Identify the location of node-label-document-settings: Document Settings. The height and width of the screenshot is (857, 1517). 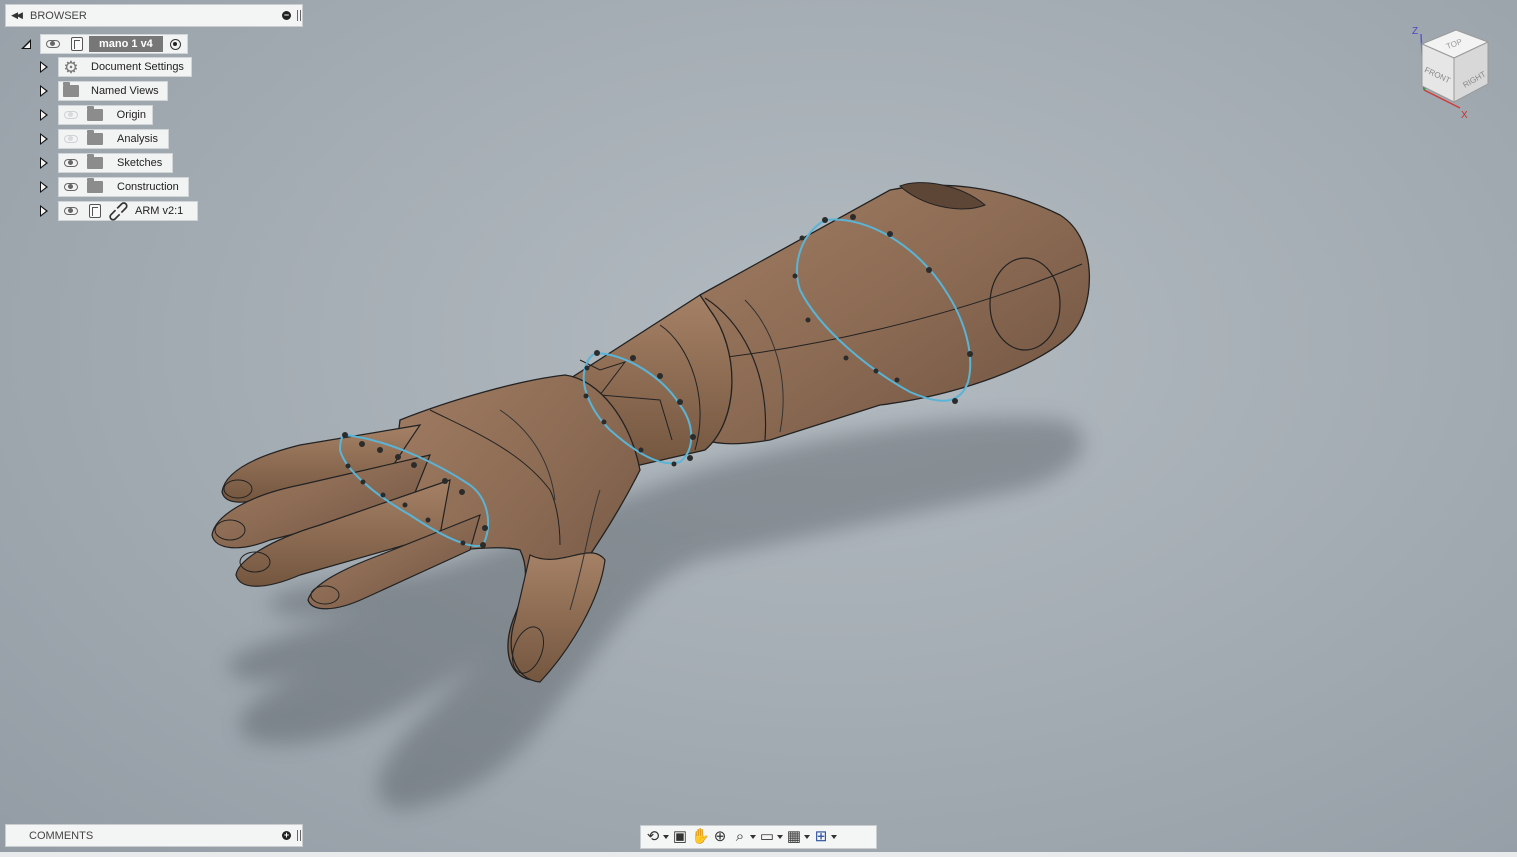
(137, 67).